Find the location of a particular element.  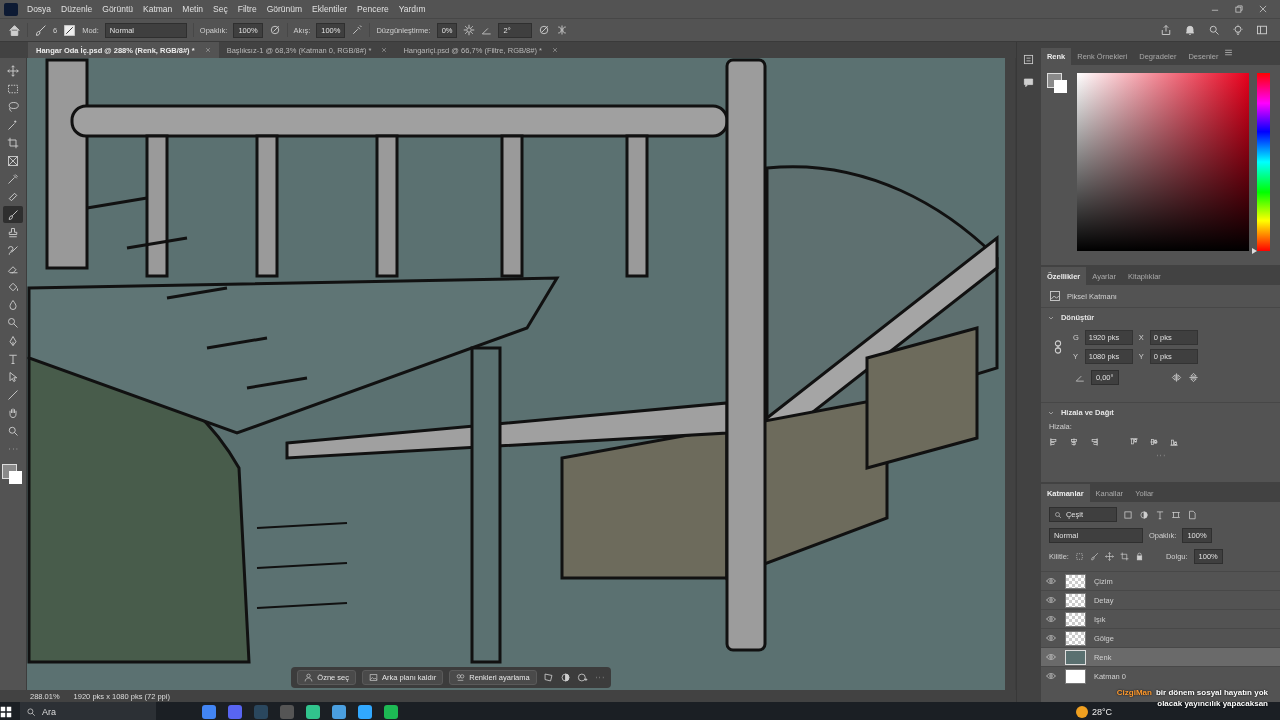

frame-icon is located at coordinates (13, 160).